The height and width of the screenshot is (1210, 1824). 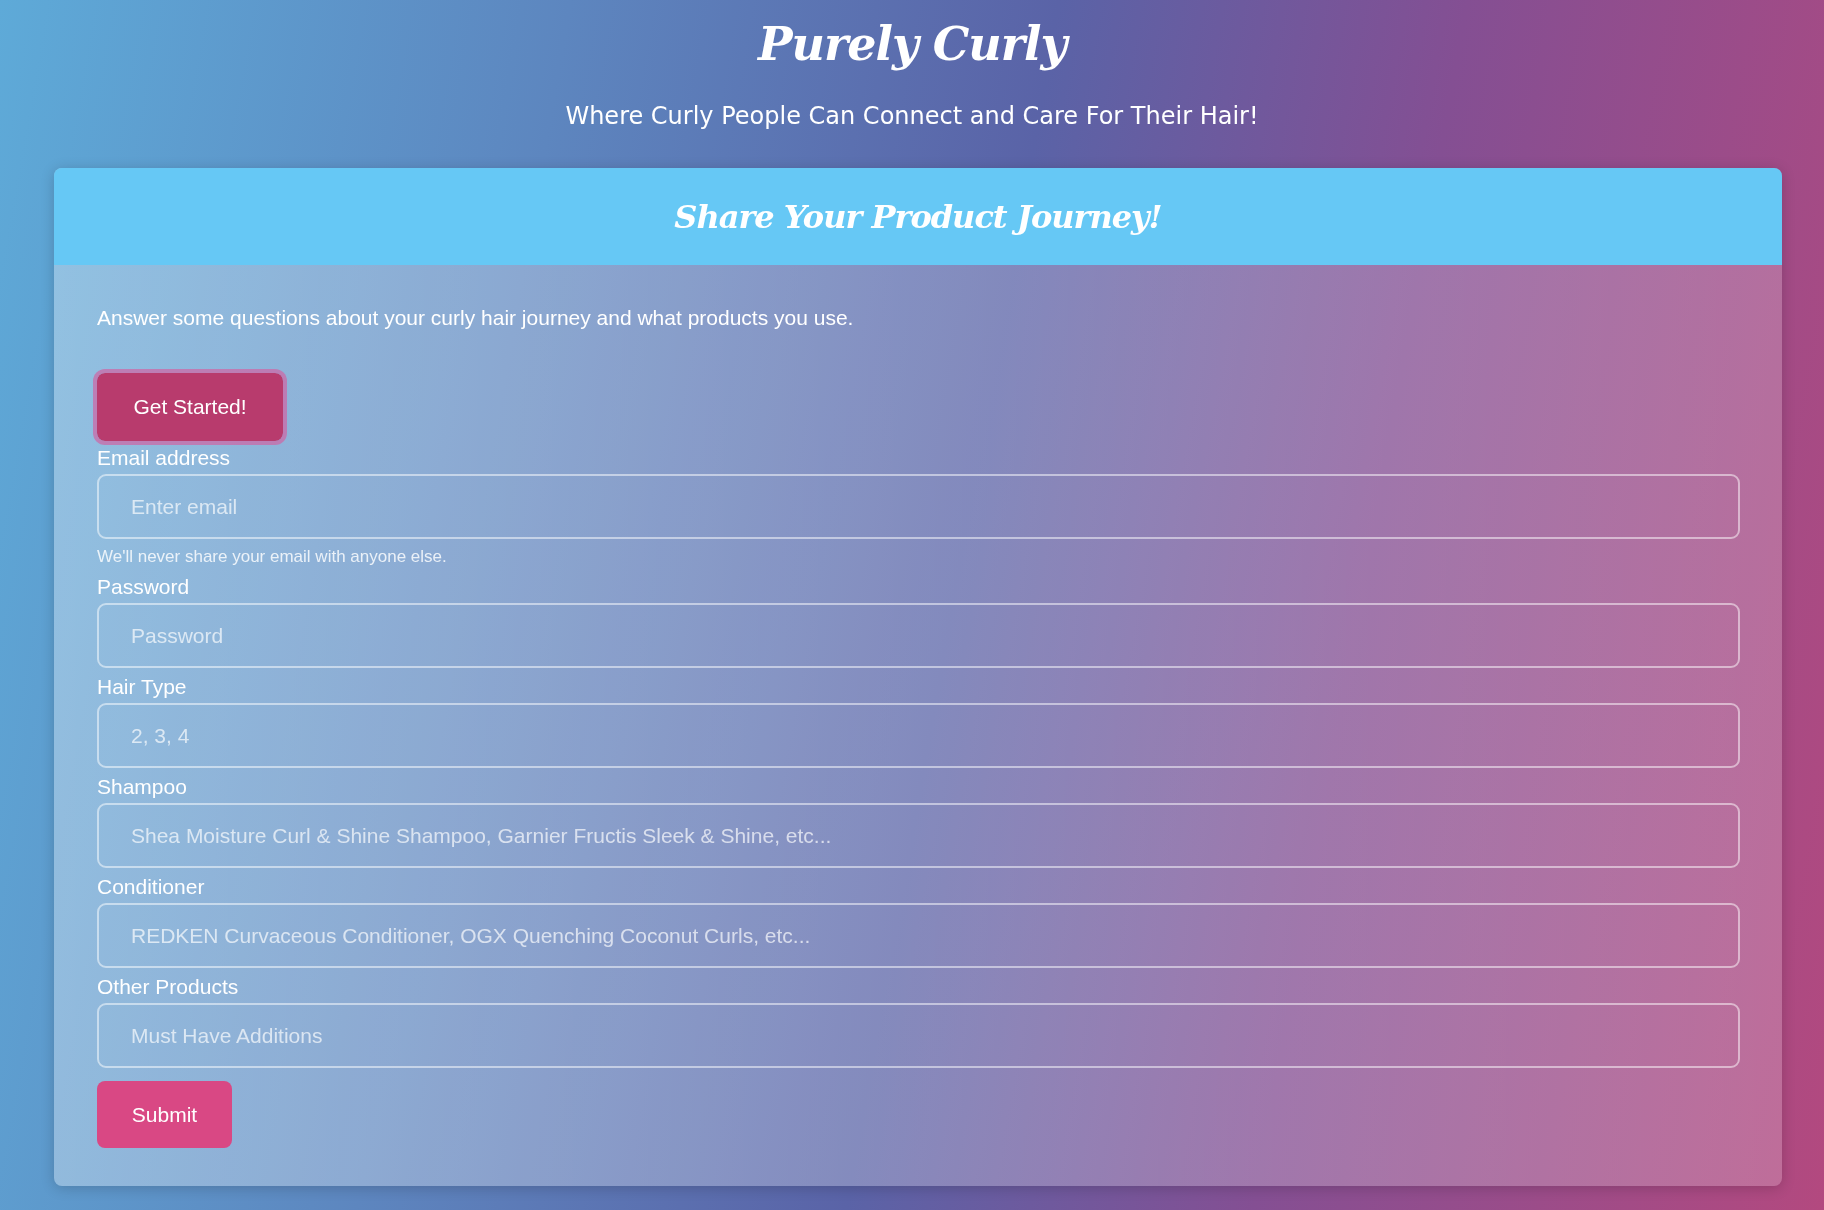 What do you see at coordinates (142, 687) in the screenshot?
I see `field-label: Hair Type` at bounding box center [142, 687].